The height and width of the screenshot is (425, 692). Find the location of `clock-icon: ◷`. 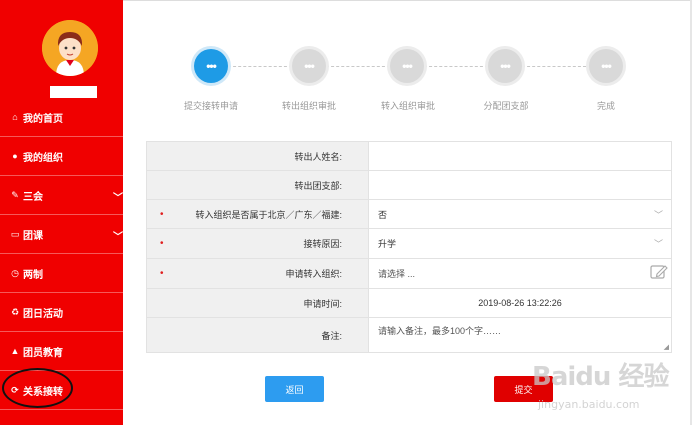

clock-icon: ◷ is located at coordinates (15, 272).